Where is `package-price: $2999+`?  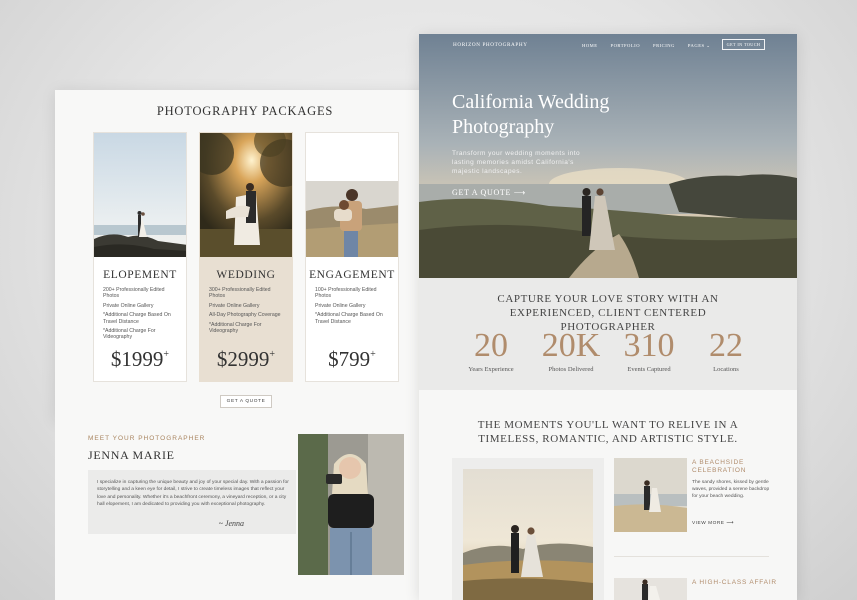 package-price: $2999+ is located at coordinates (246, 359).